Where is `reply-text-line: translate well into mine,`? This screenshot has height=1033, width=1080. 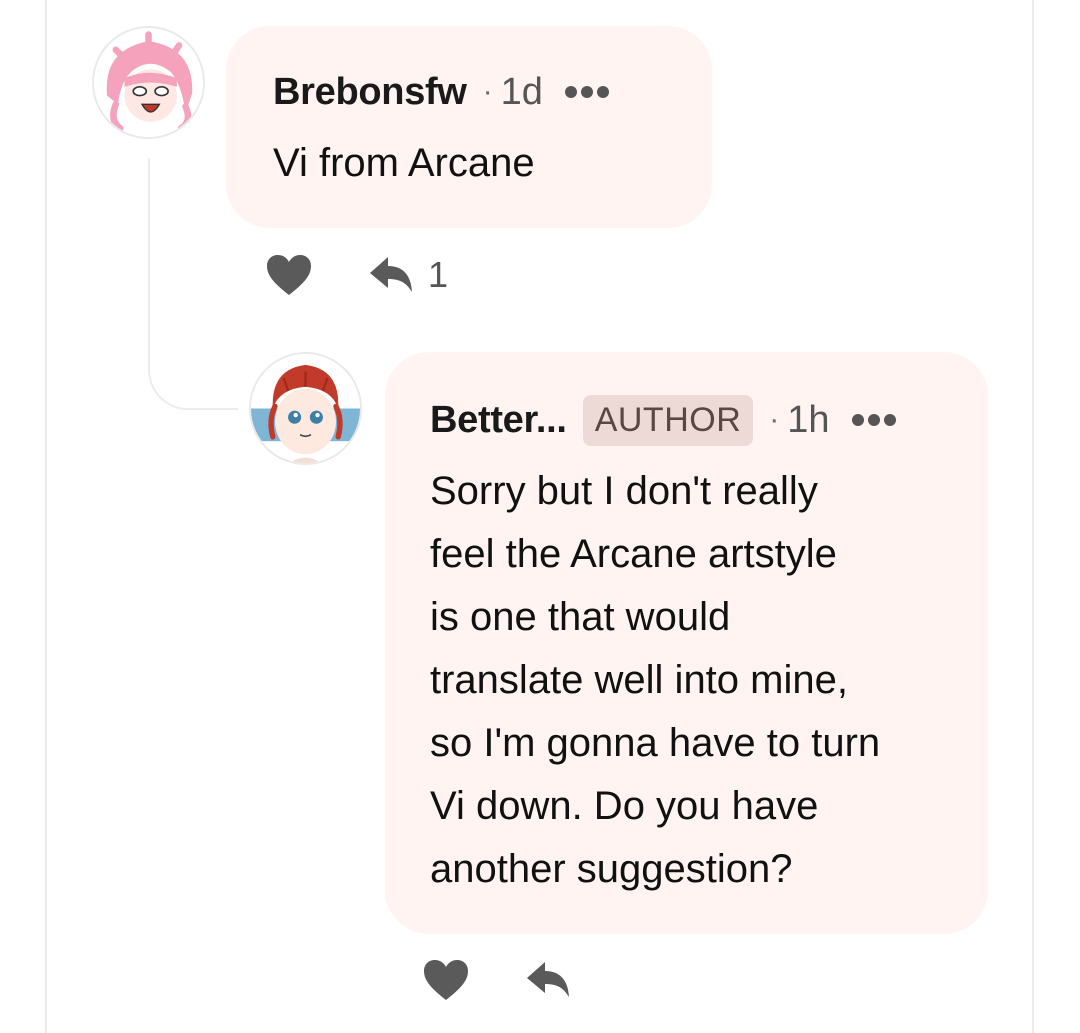 reply-text-line: translate well into mine, is located at coordinates (639, 680).